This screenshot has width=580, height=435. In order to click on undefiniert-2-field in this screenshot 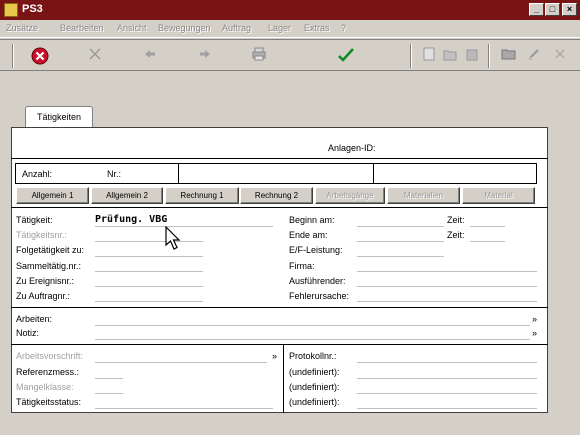, I will do `click(447, 393)`.